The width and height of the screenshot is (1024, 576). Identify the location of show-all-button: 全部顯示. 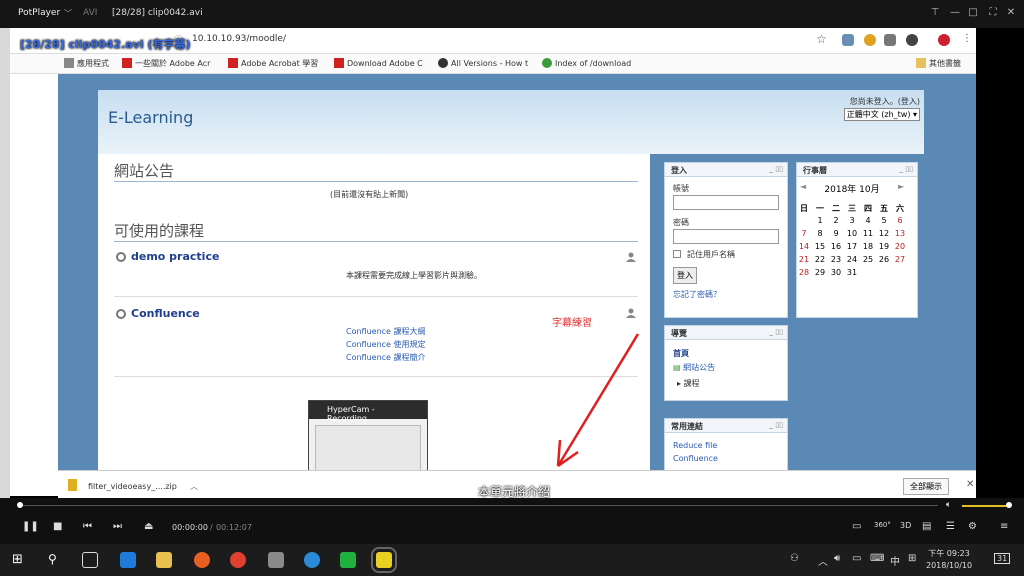
(926, 486).